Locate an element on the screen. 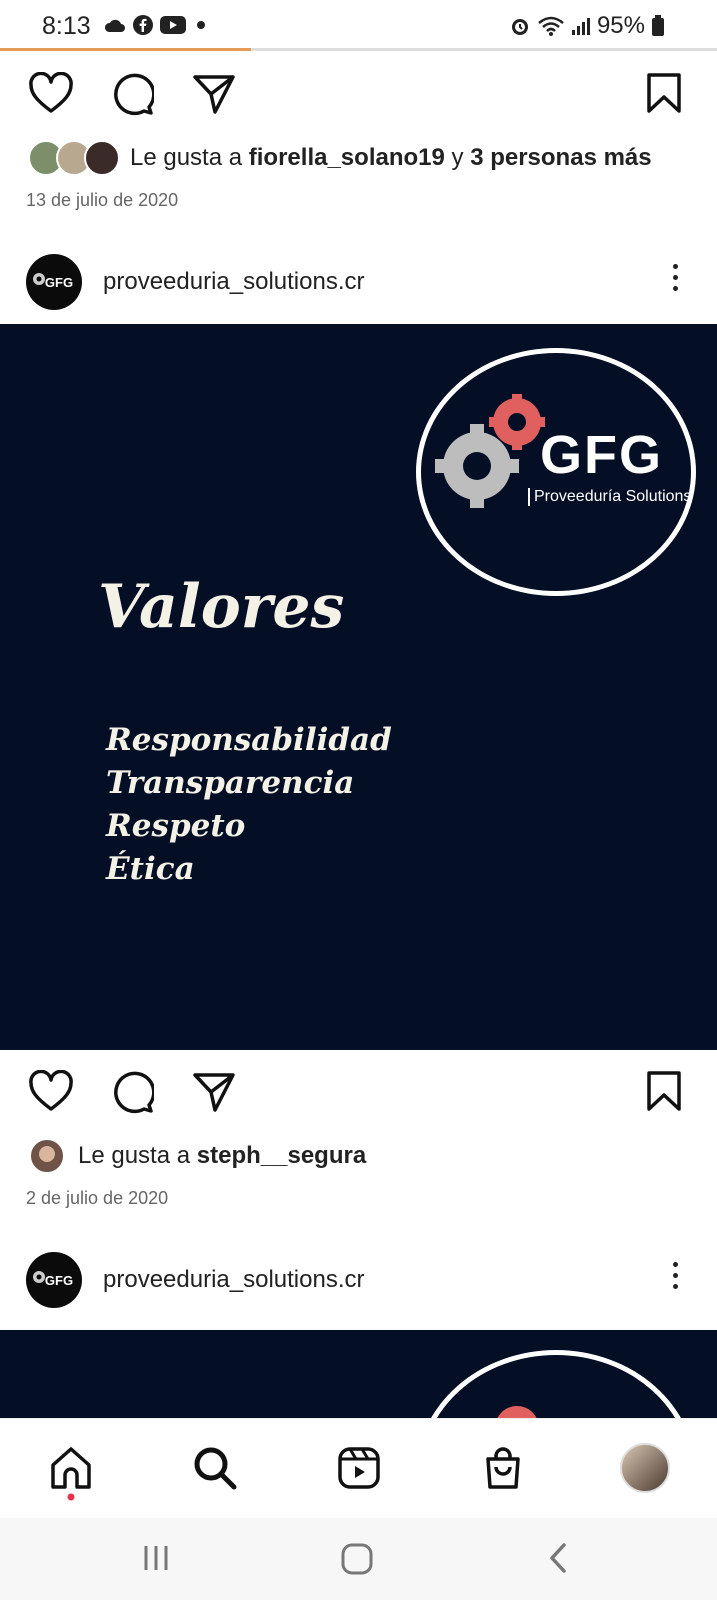  post2-likes: Le gusta a steph__segura is located at coordinates (368, 1156).